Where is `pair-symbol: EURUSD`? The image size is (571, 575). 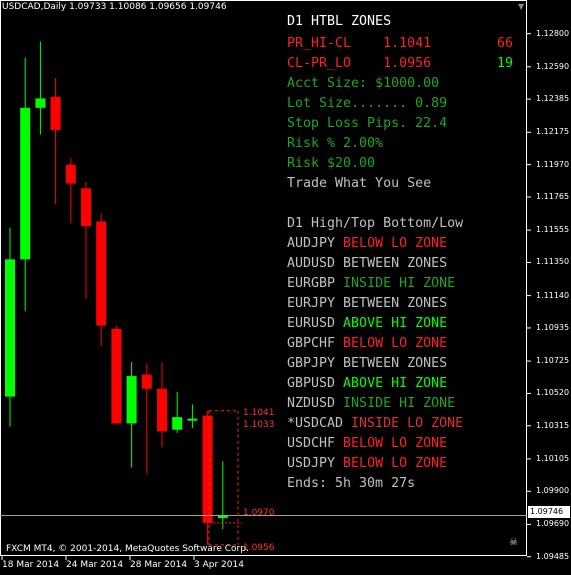 pair-symbol: EURUSD is located at coordinates (315, 323).